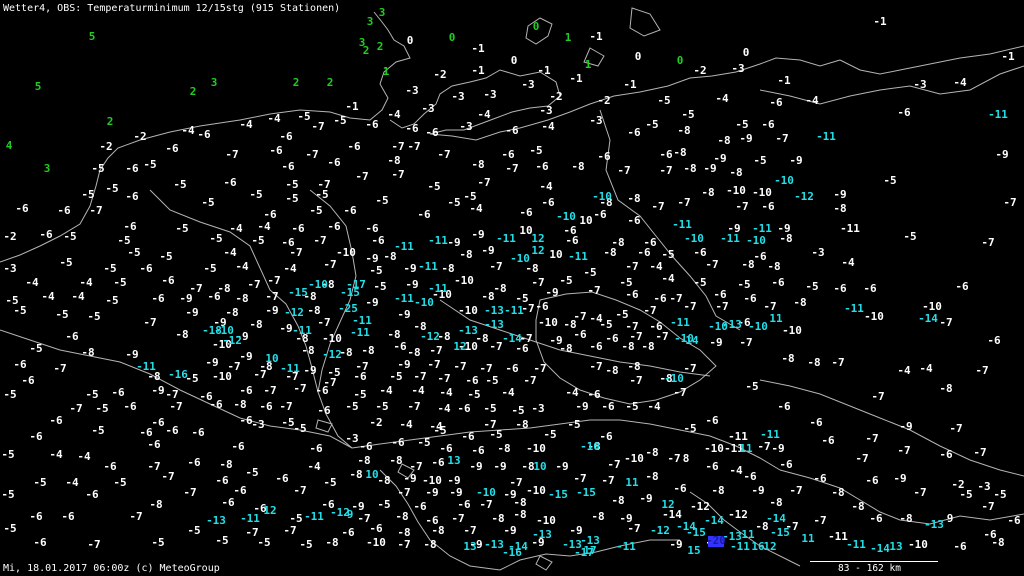 The width and height of the screenshot is (1024, 576). Describe the element at coordinates (537, 408) in the screenshot. I see `station-temperature: -3` at that location.